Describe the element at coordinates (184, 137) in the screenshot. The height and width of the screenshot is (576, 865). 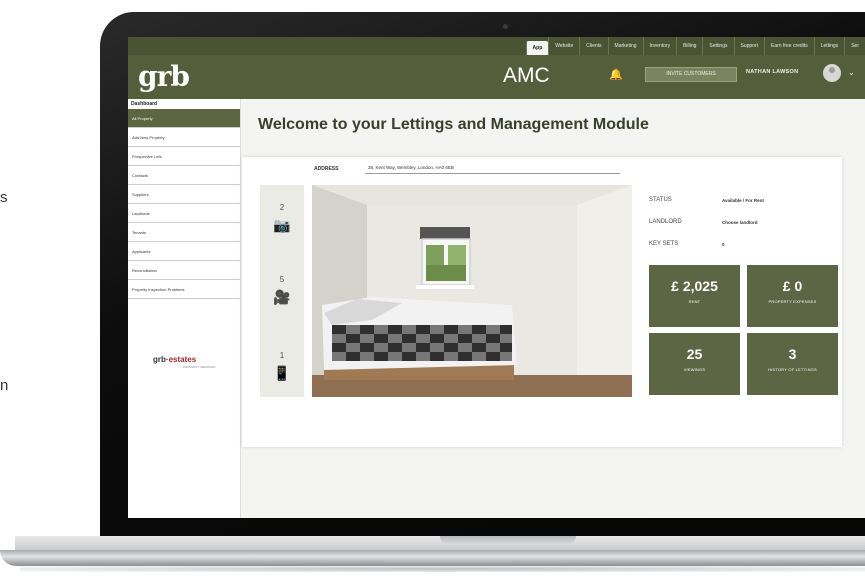
I see `sidebar-item-add-new-property: Add New Property` at that location.